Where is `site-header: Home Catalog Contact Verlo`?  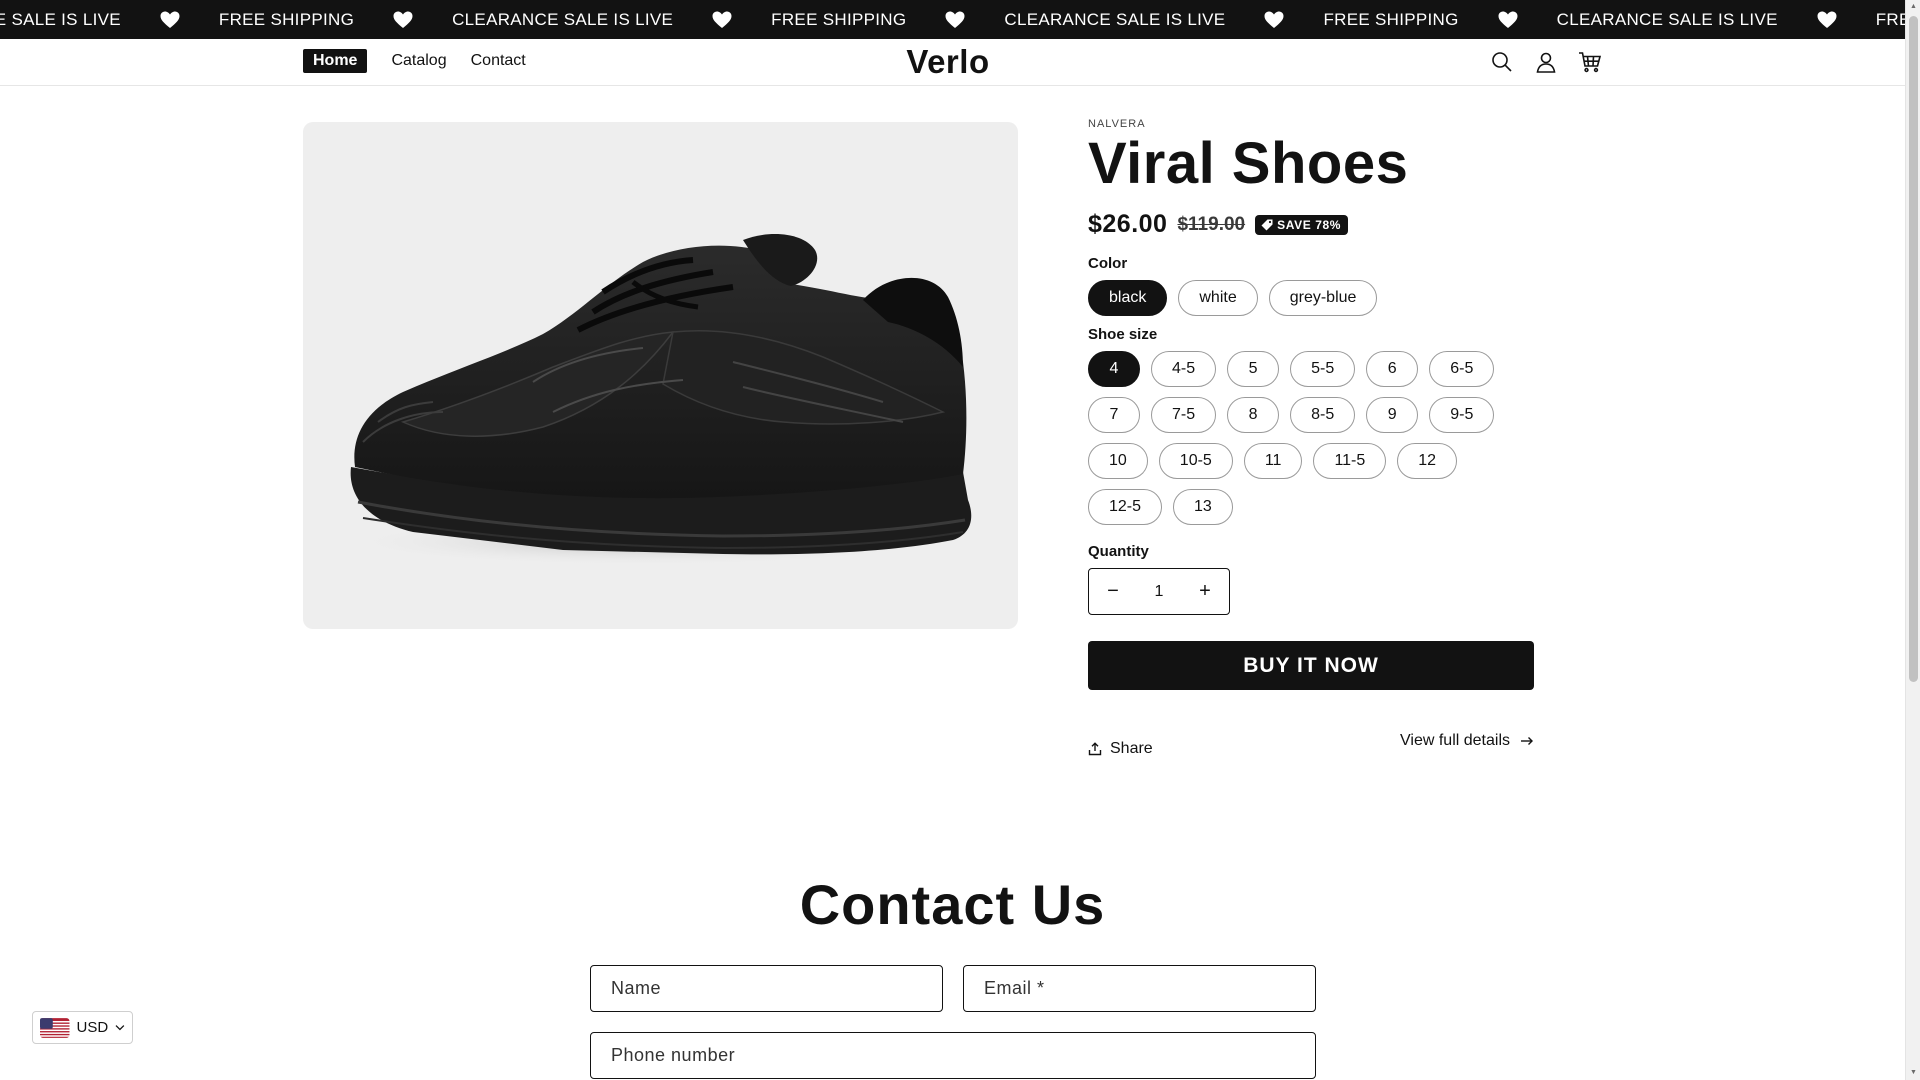 site-header: Home Catalog Contact Verlo is located at coordinates (952, 62).